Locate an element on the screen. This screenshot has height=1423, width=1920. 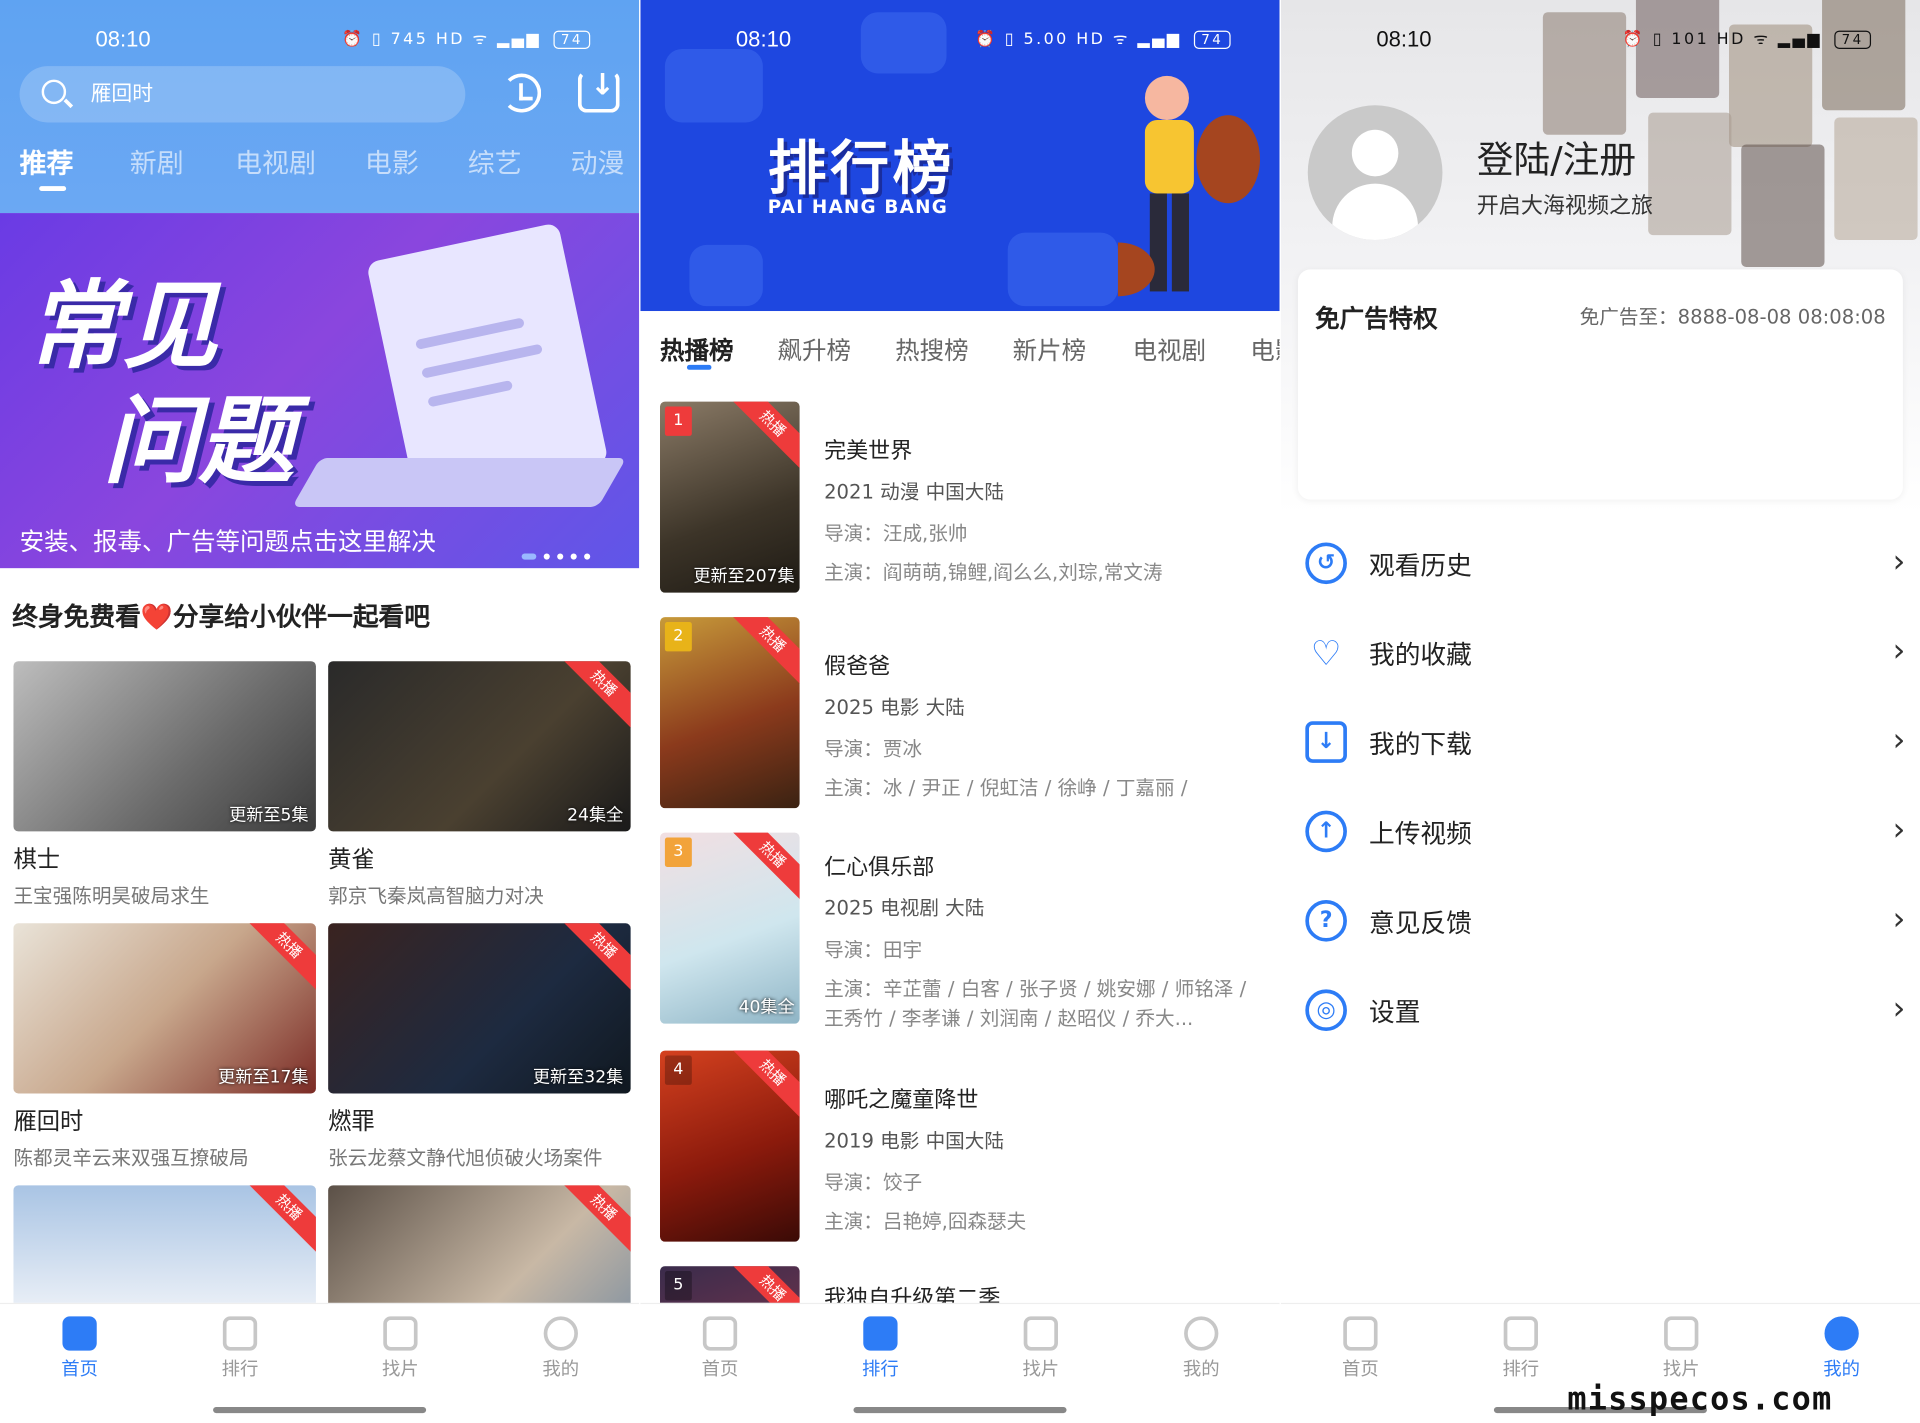
video-title: 燃罪 is located at coordinates (351, 1122).